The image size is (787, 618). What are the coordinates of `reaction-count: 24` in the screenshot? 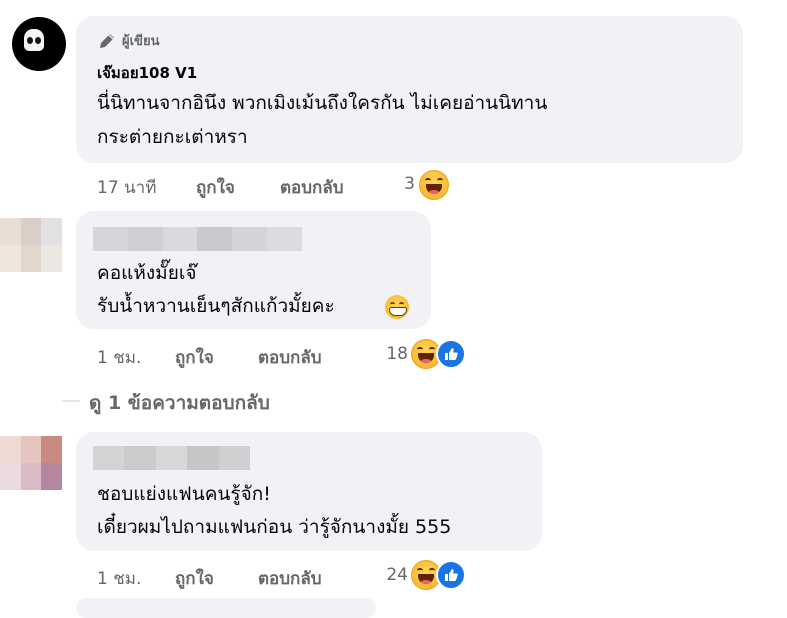 It's located at (394, 575).